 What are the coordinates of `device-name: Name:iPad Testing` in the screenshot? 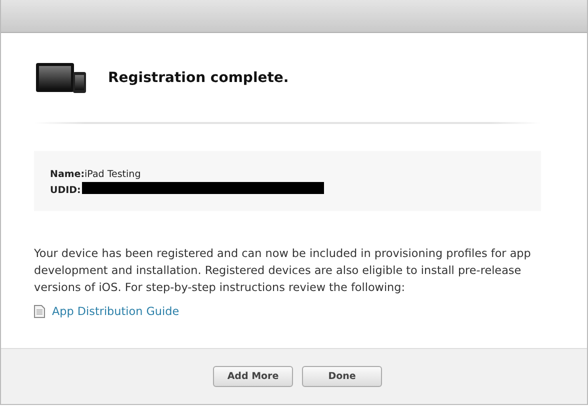 It's located at (95, 175).